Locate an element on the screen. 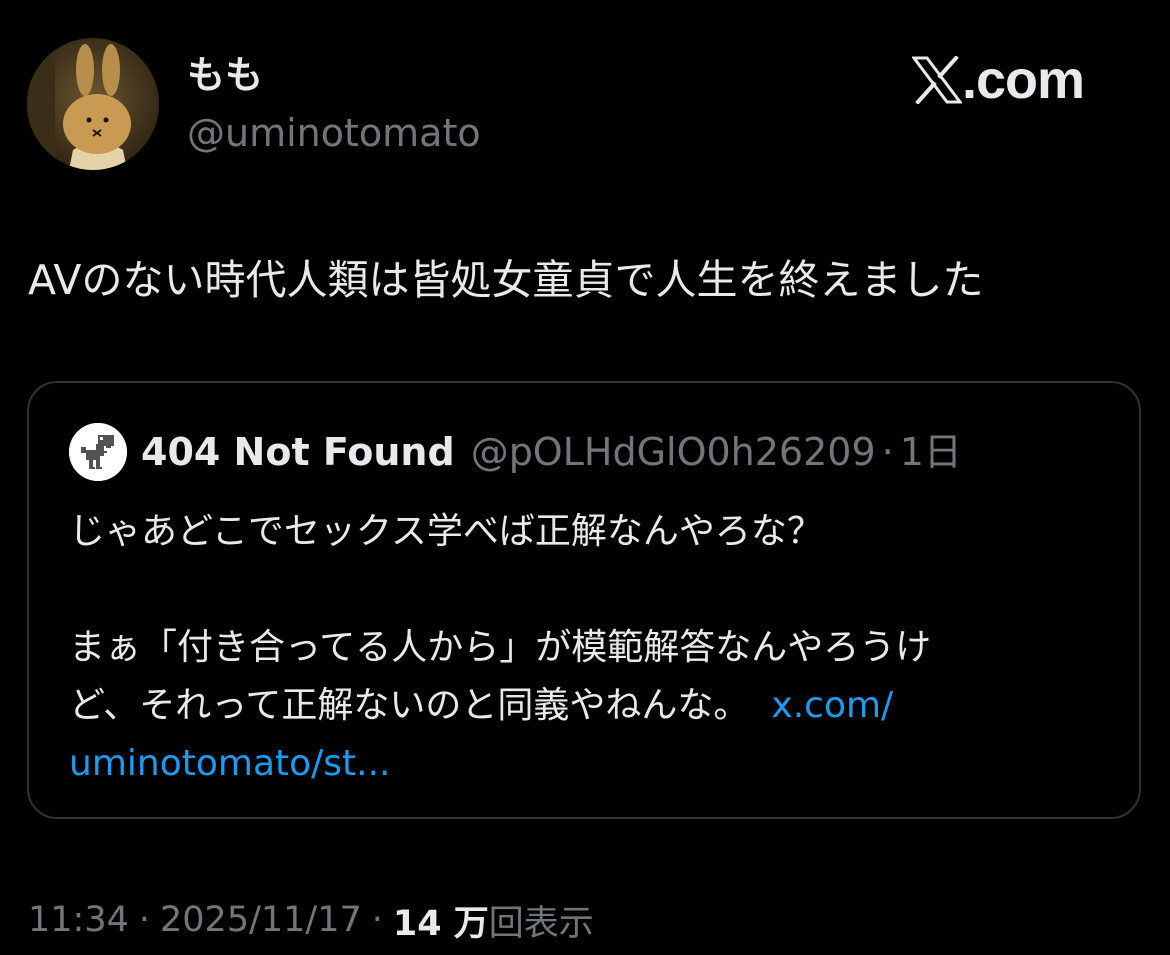  dinosaur-avatar-icon is located at coordinates (98, 452).